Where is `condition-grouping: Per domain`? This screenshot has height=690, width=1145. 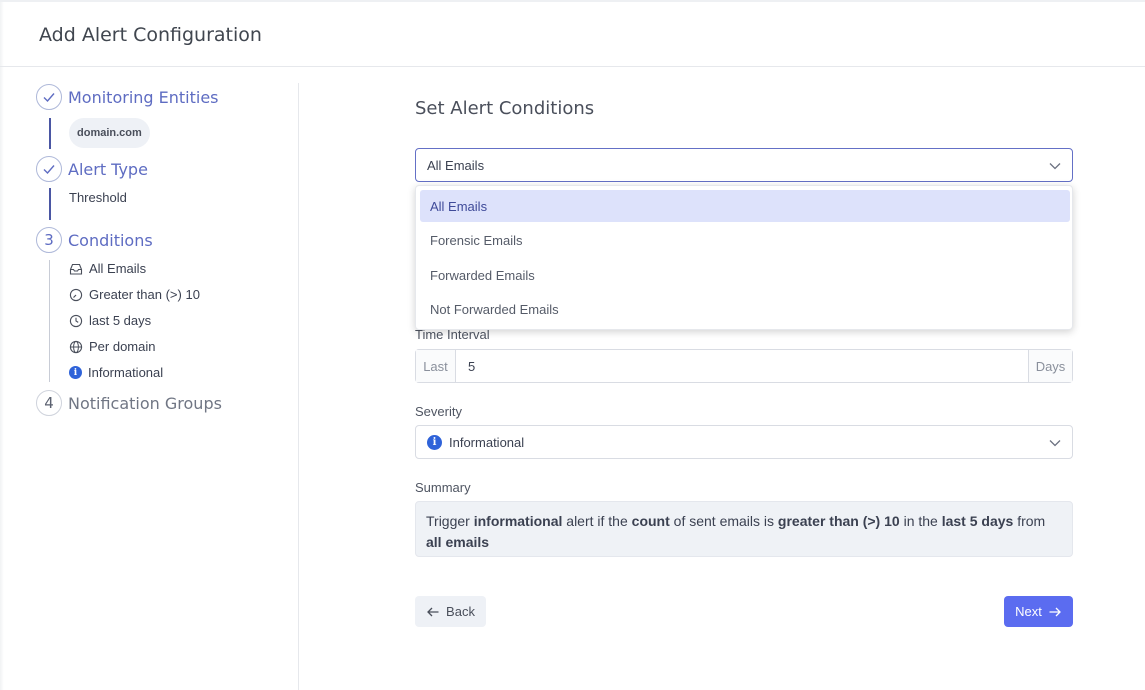
condition-grouping: Per domain is located at coordinates (112, 346).